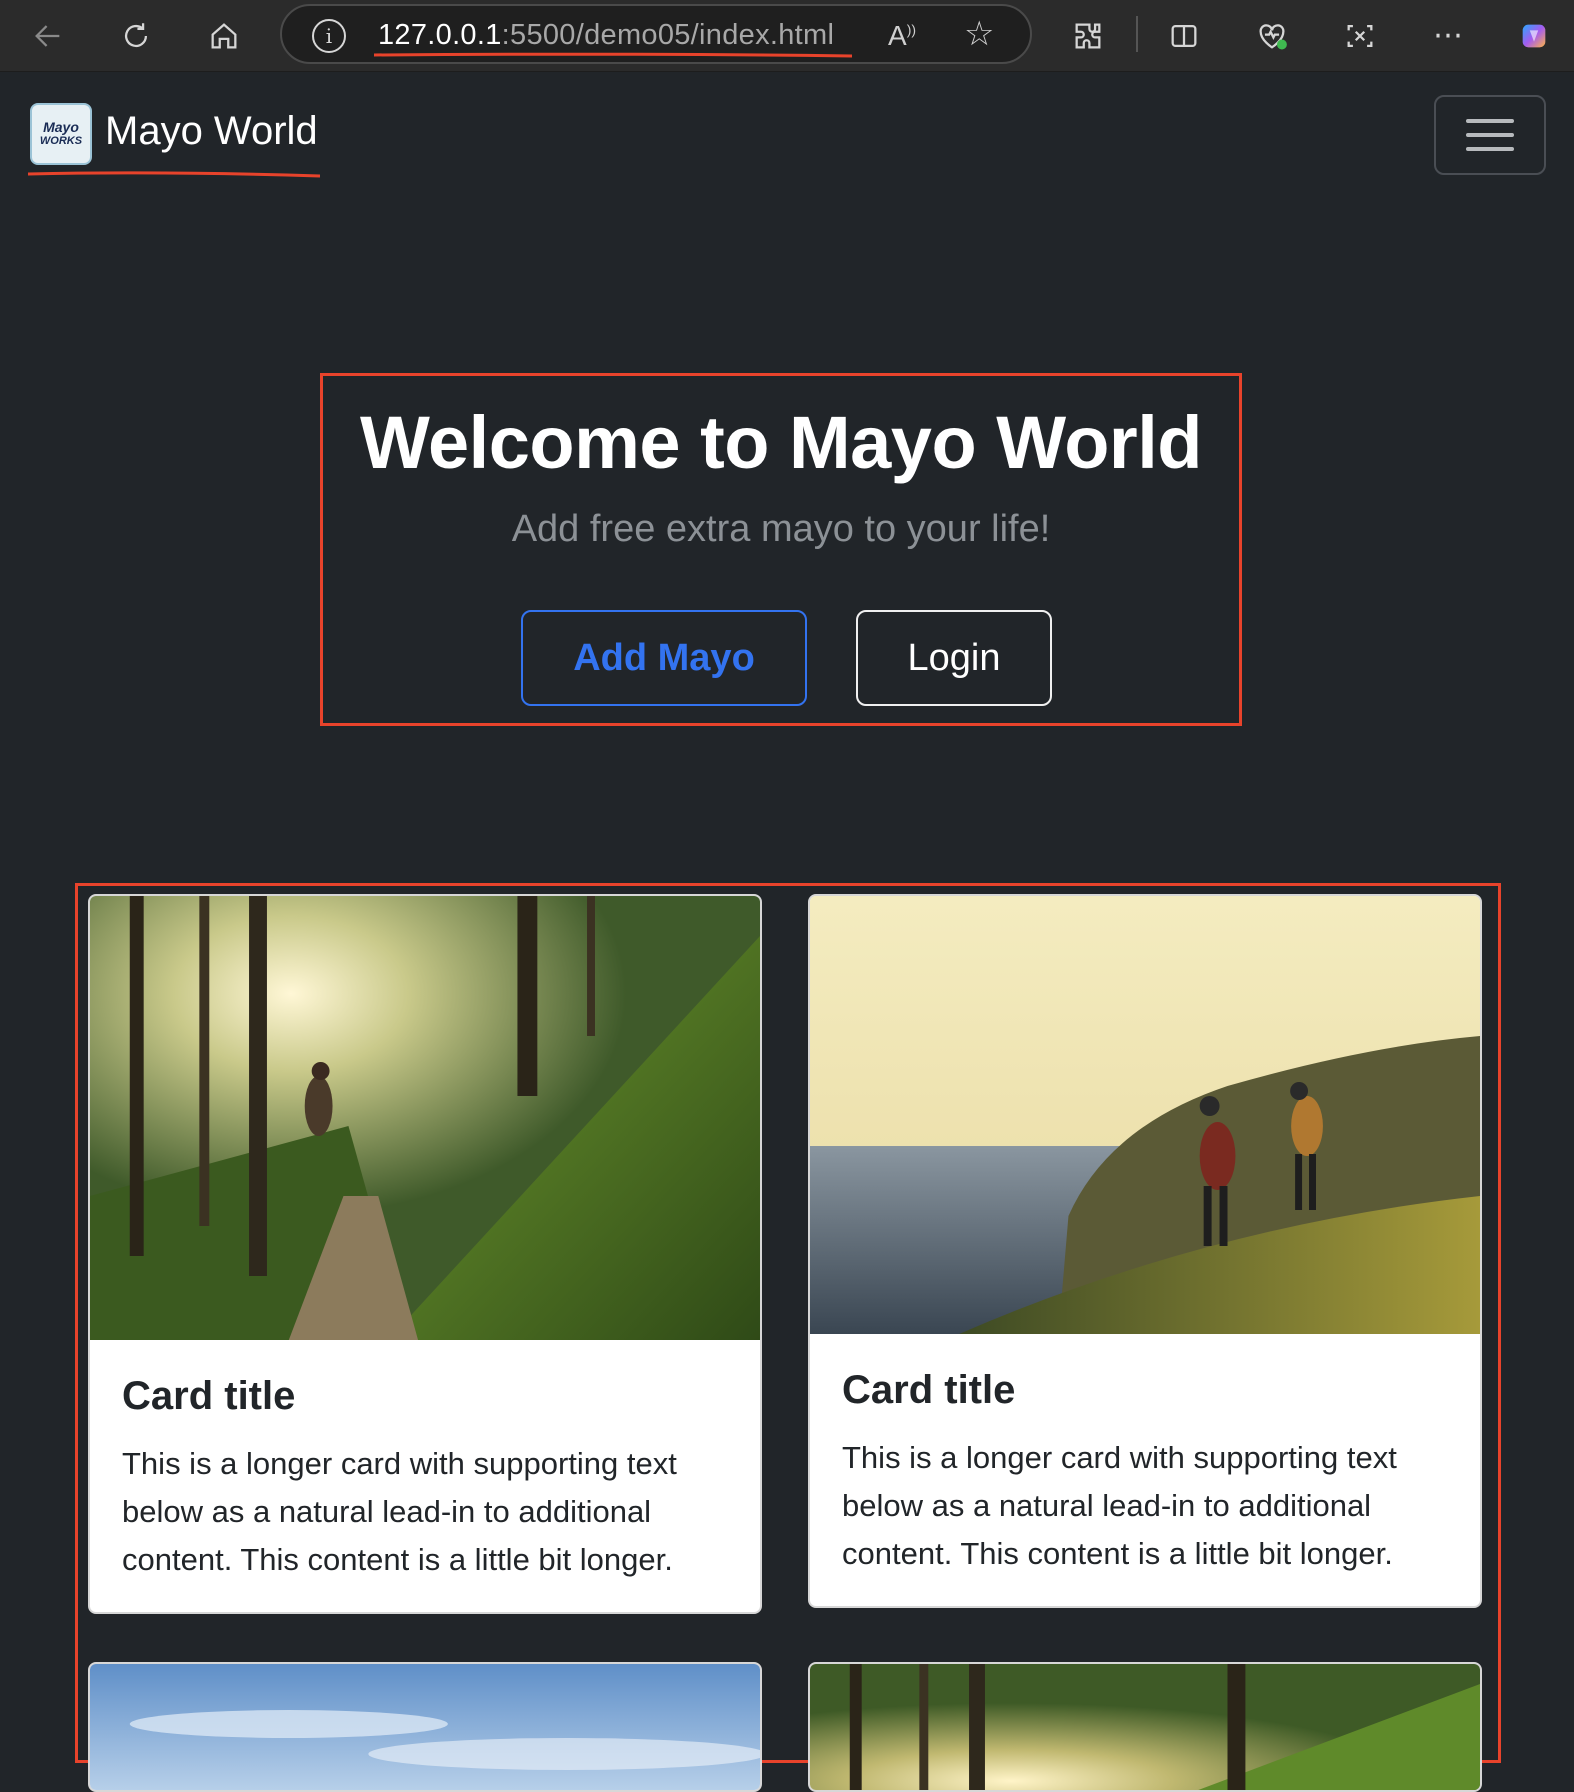  What do you see at coordinates (781, 442) in the screenshot?
I see `hero-title: Welcome to Mayo World` at bounding box center [781, 442].